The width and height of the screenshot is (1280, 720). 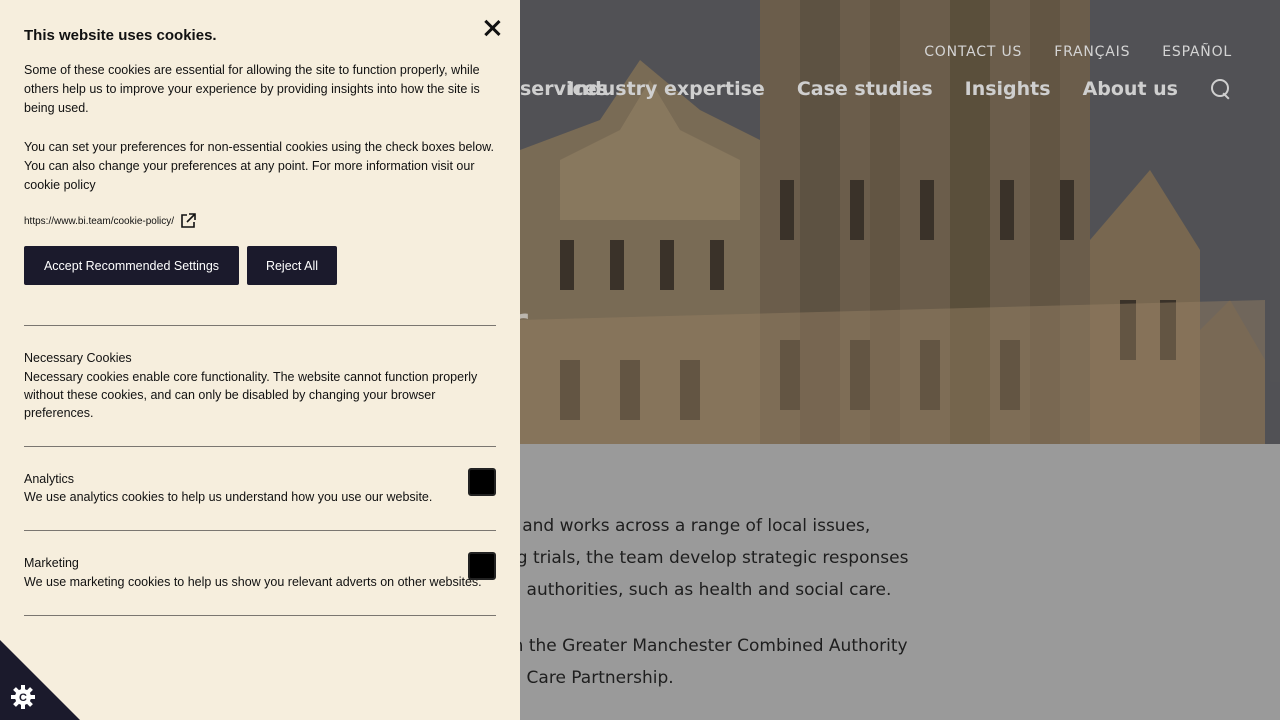 What do you see at coordinates (120, 35) in the screenshot?
I see `cookie-panel-title: This website uses cookies.` at bounding box center [120, 35].